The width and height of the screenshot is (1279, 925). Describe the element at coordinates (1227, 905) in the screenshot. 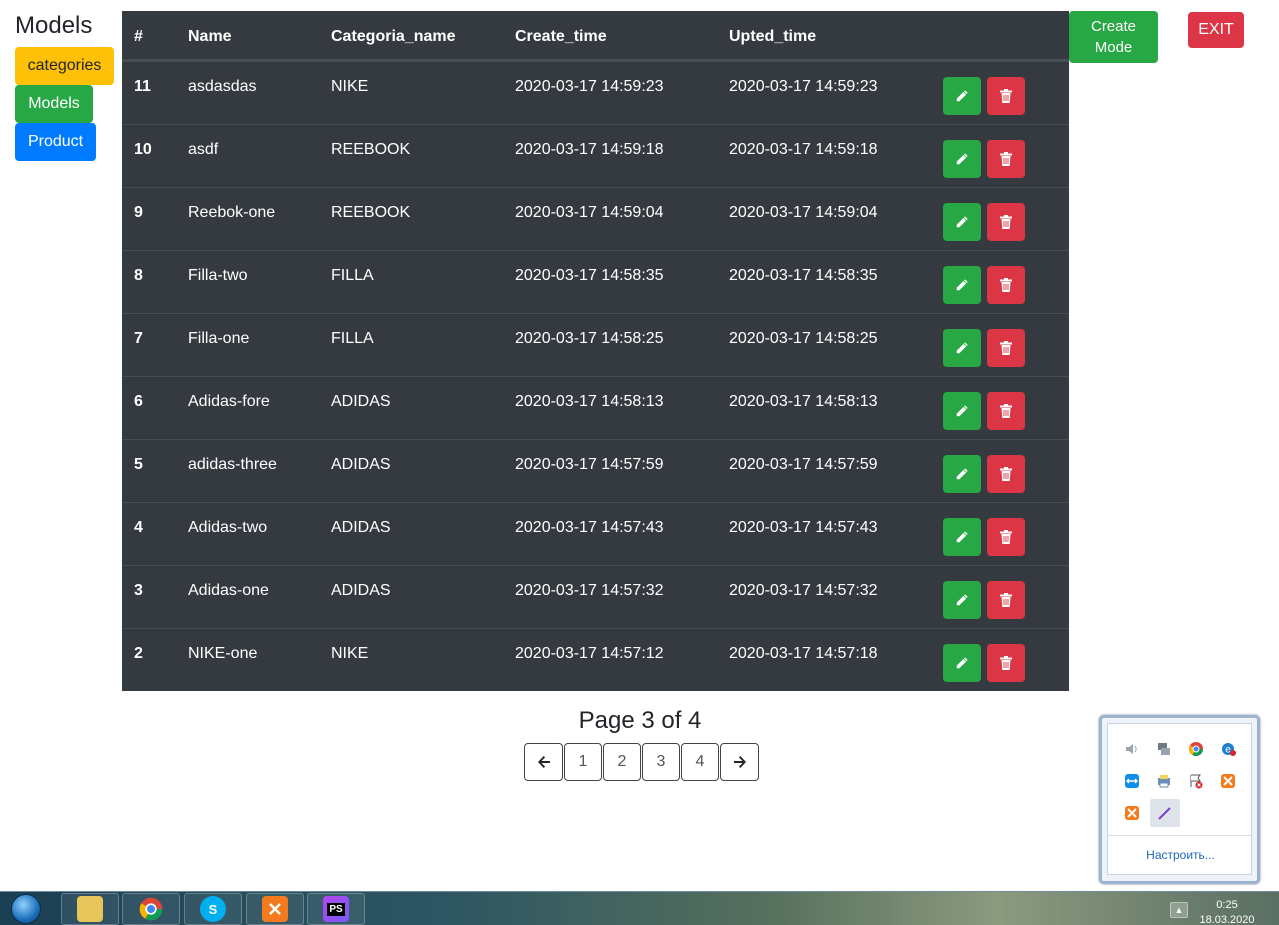

I see `clock-time: 0:25` at that location.